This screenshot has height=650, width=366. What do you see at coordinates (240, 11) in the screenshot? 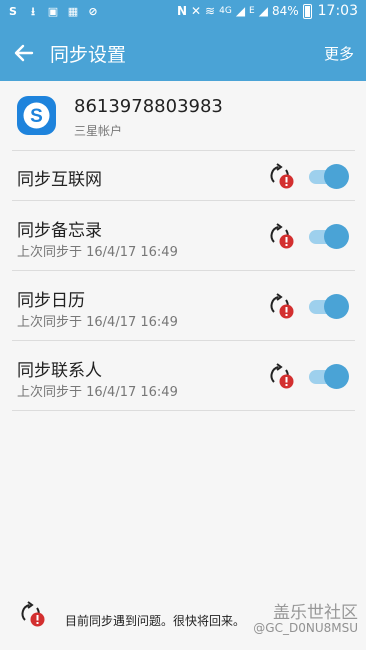
I see `signal-icon-1: ◢` at bounding box center [240, 11].